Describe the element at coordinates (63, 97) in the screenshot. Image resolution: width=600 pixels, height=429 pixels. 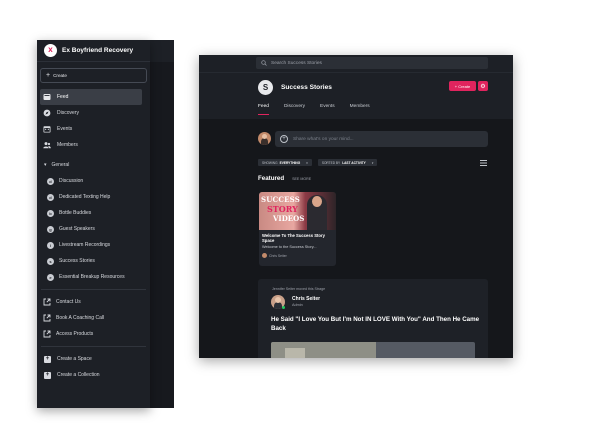
I see `sidebar-item-label: Feed` at that location.